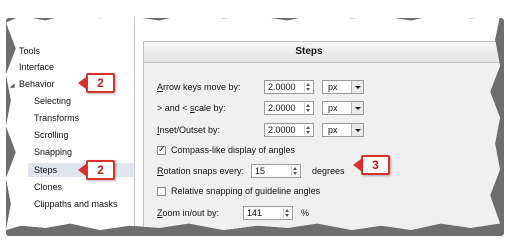  I want to click on callout-arrow-rotation, so click(357, 165).